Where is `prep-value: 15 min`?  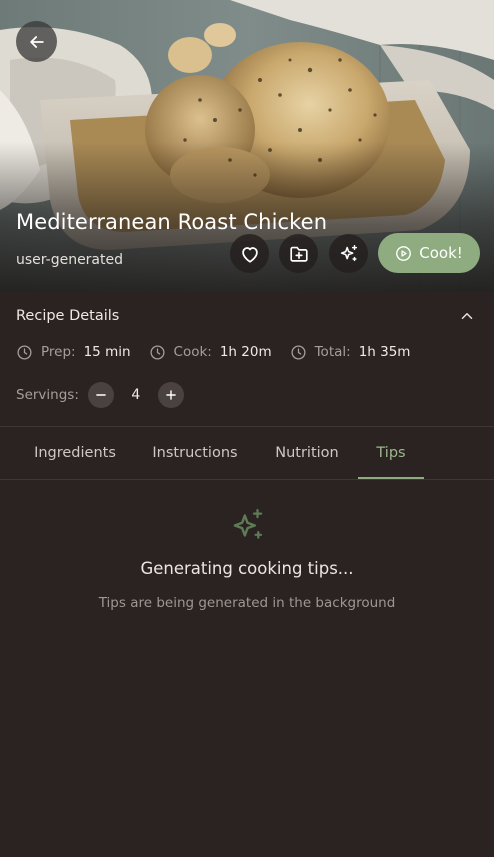 prep-value: 15 min is located at coordinates (107, 352).